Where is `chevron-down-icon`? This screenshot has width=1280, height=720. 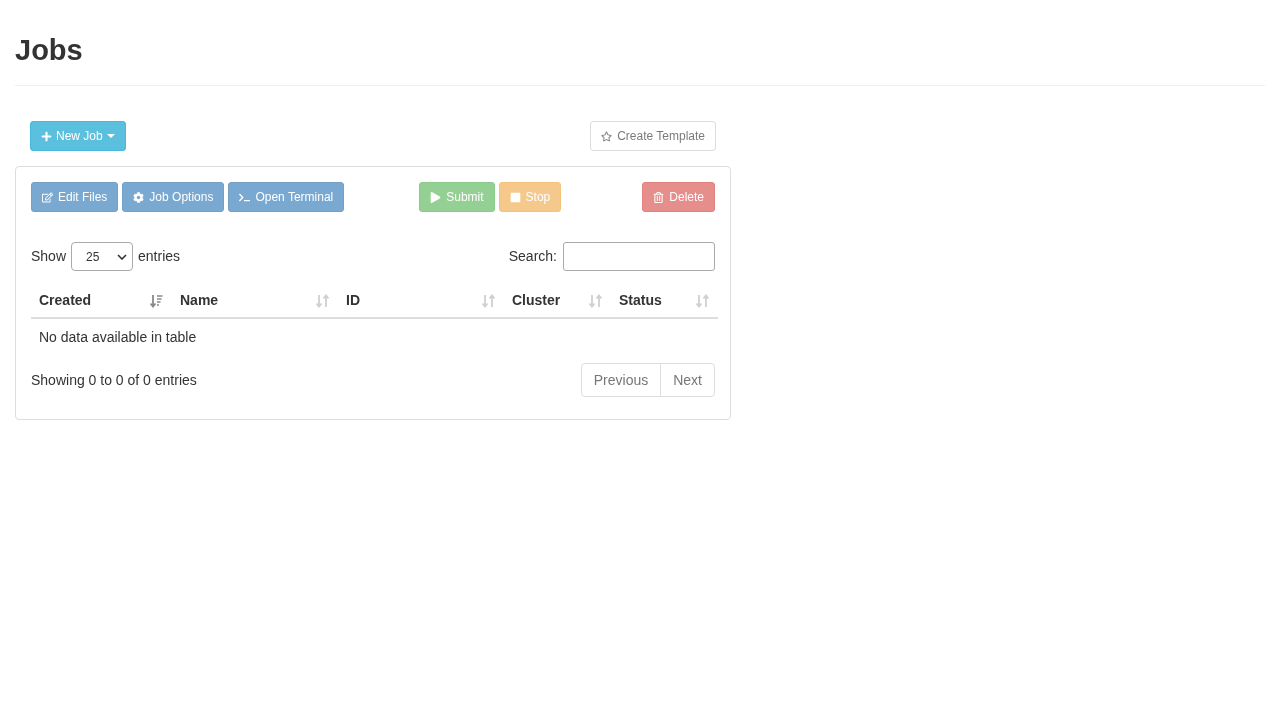 chevron-down-icon is located at coordinates (122, 256).